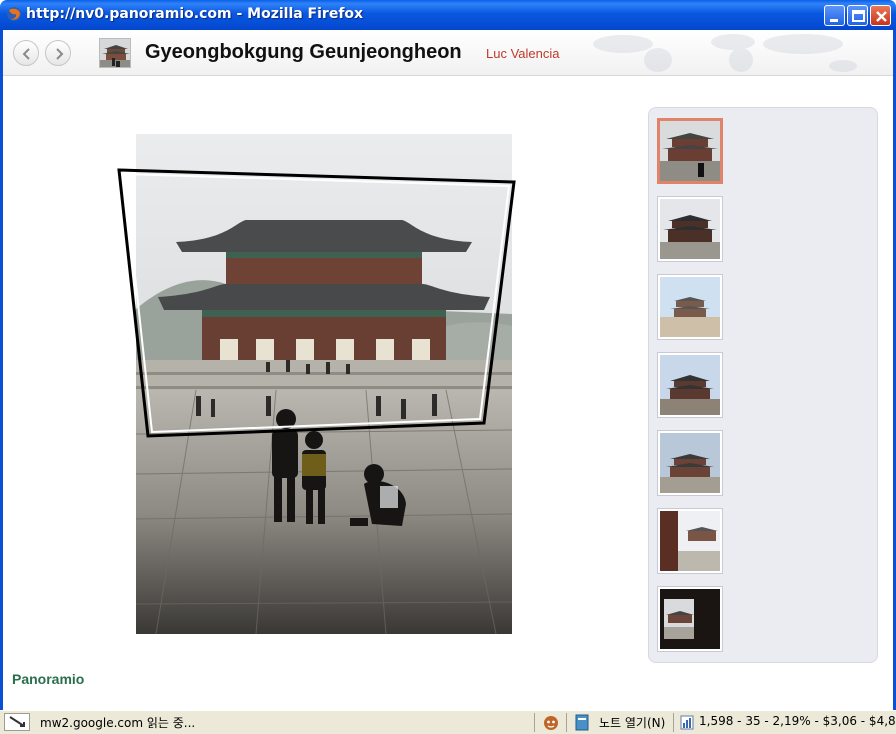 Image resolution: width=896 pixels, height=734 pixels. I want to click on world-map-decoration, so click(725, 53).